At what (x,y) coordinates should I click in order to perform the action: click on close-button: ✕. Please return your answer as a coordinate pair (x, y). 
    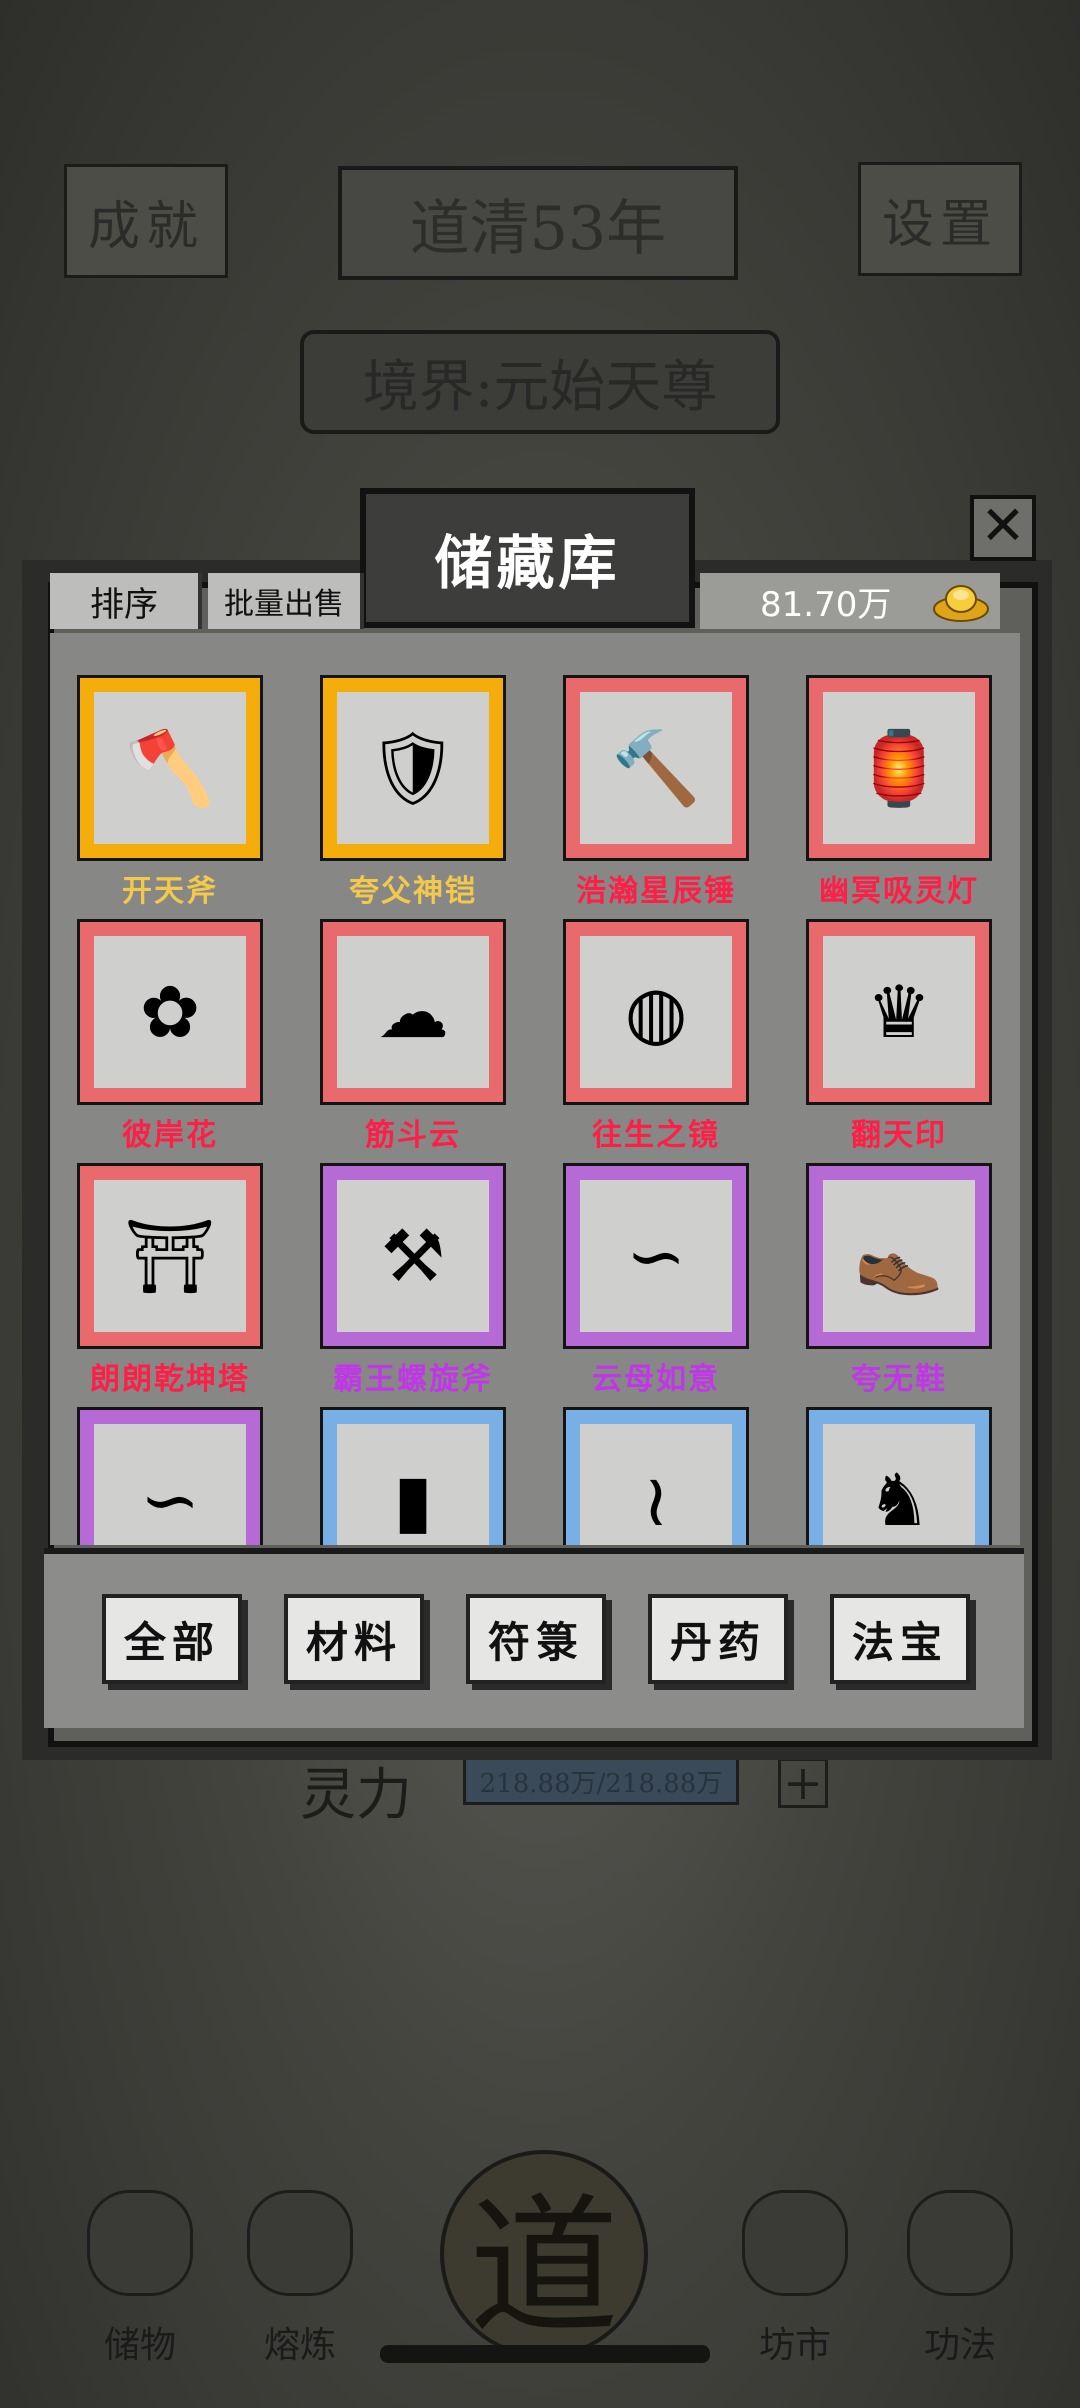
    Looking at the image, I should click on (1003, 528).